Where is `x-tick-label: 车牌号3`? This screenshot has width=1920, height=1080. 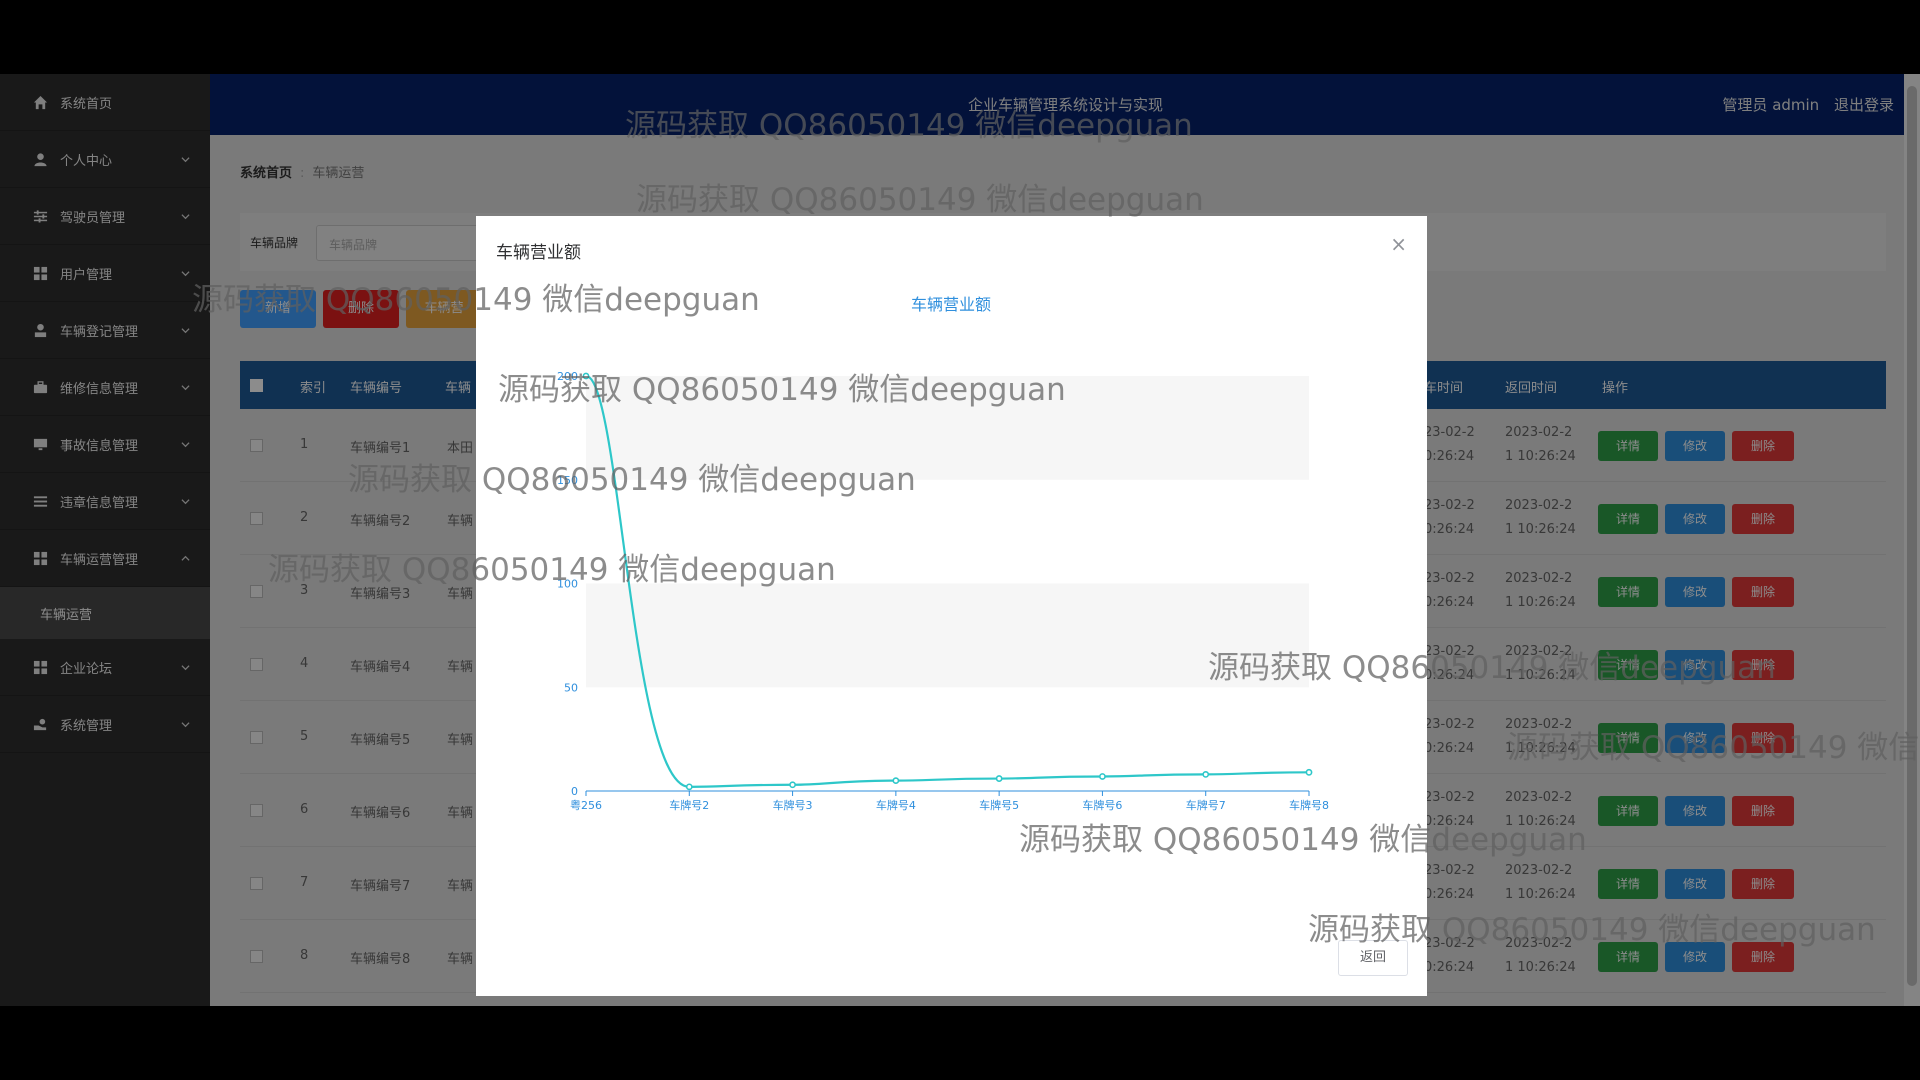
x-tick-label: 车牌号3 is located at coordinates (793, 805).